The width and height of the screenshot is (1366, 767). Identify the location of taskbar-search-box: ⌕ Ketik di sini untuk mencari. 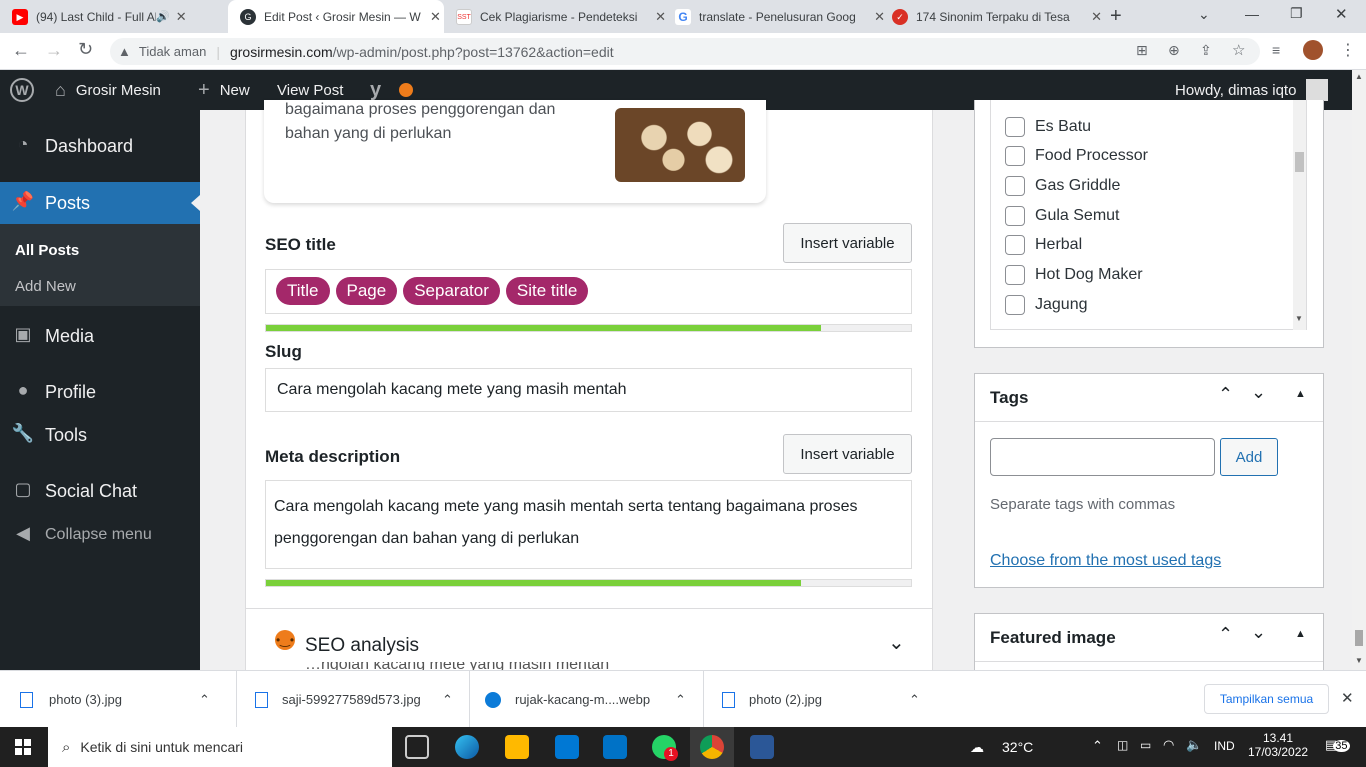
(220, 747).